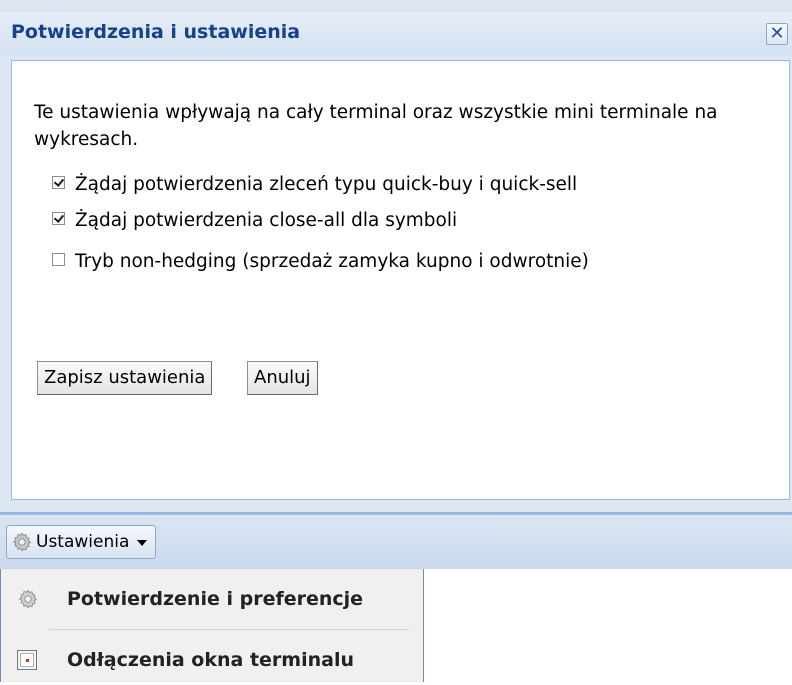  What do you see at coordinates (156, 32) in the screenshot?
I see `dialog-title: Potwierdzenia i ustawienia` at bounding box center [156, 32].